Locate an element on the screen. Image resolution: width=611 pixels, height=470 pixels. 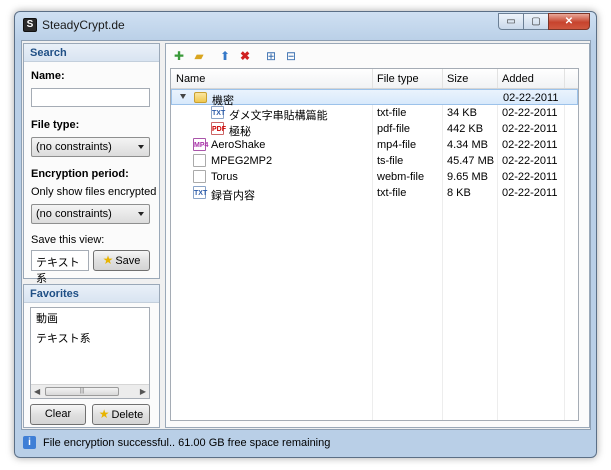
file-list-header: Name File type Size Added is located at coordinates (374, 79).